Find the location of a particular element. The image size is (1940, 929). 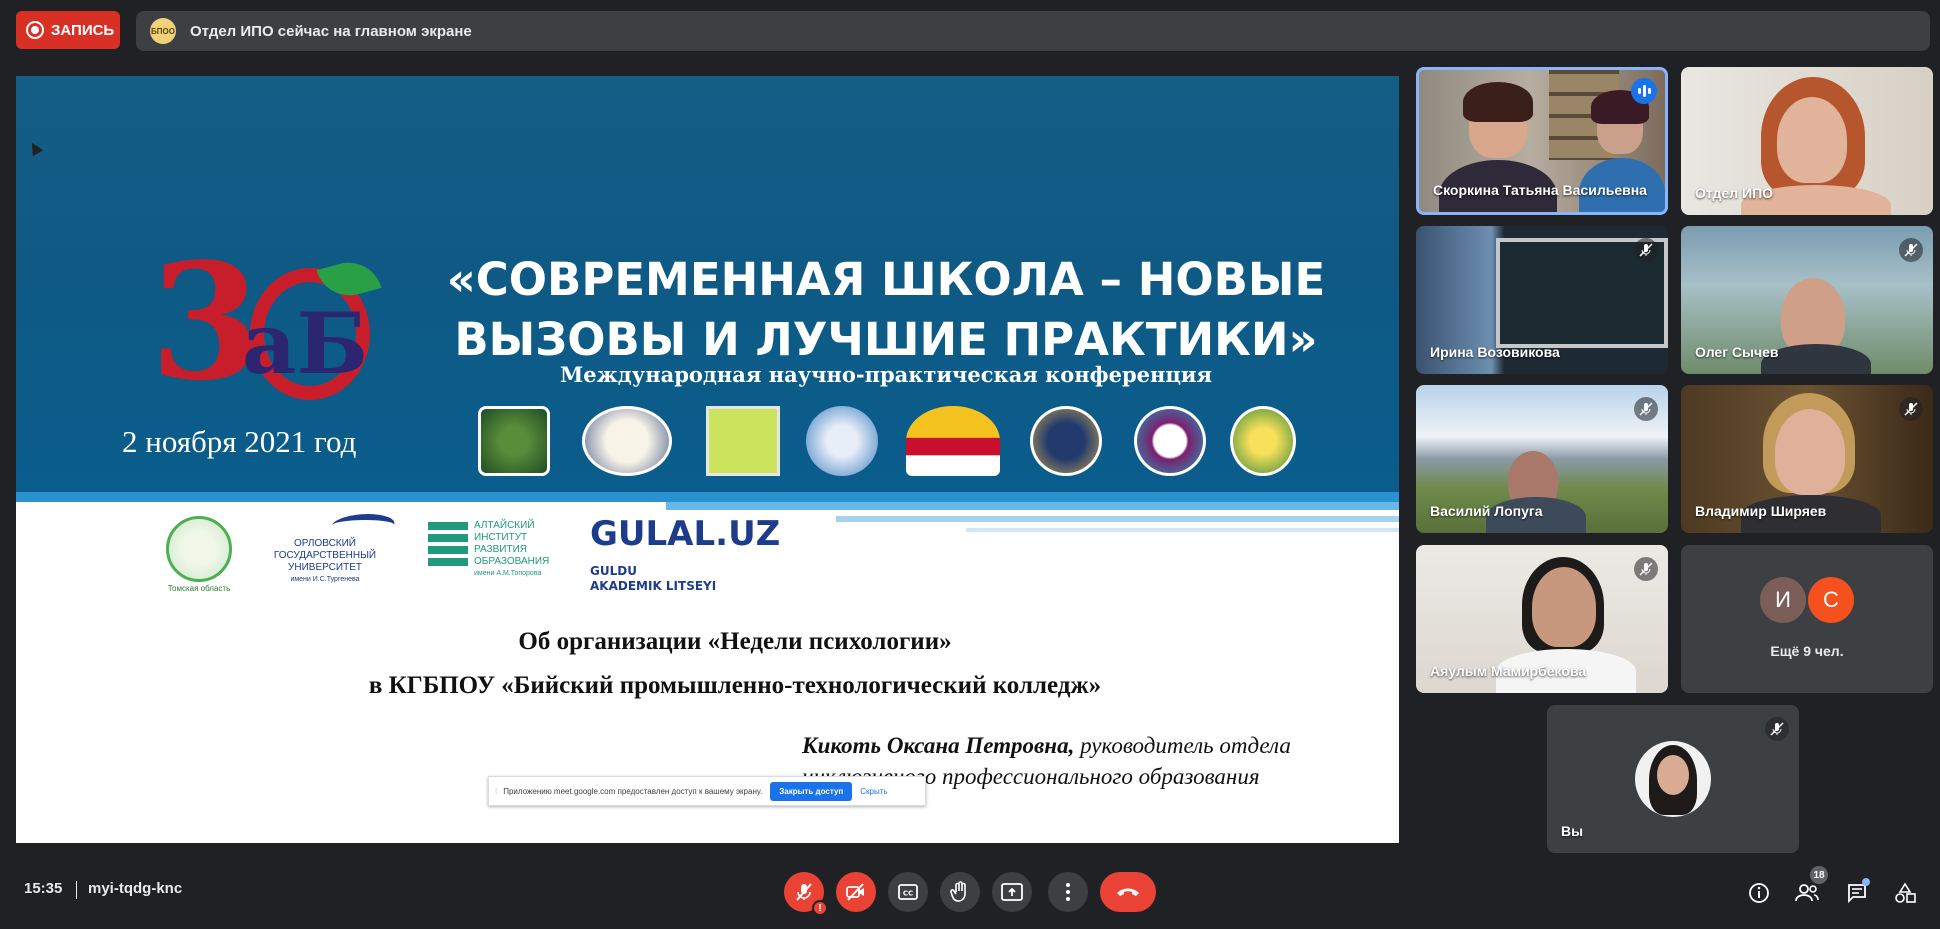

partner-logo-imc is located at coordinates (743, 441).